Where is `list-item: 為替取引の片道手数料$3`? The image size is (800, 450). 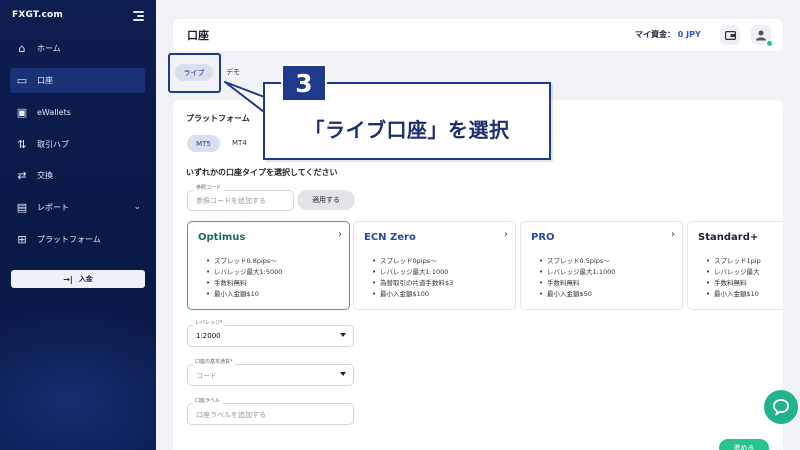
list-item: 為替取引の片道手数料$3 is located at coordinates (412, 283).